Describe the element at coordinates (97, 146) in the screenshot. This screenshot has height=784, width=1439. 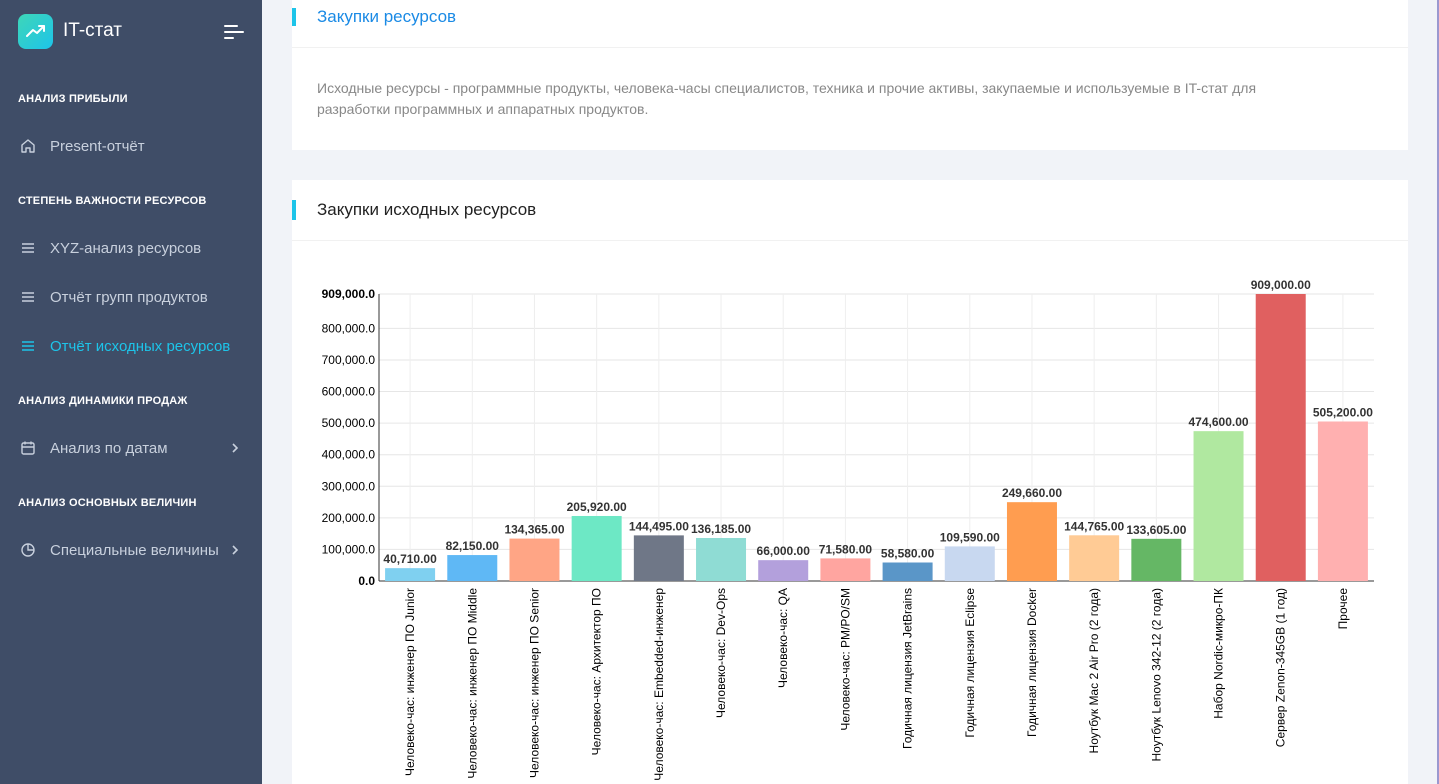
I see `sidebar-item-label: Present-отчёт` at that location.